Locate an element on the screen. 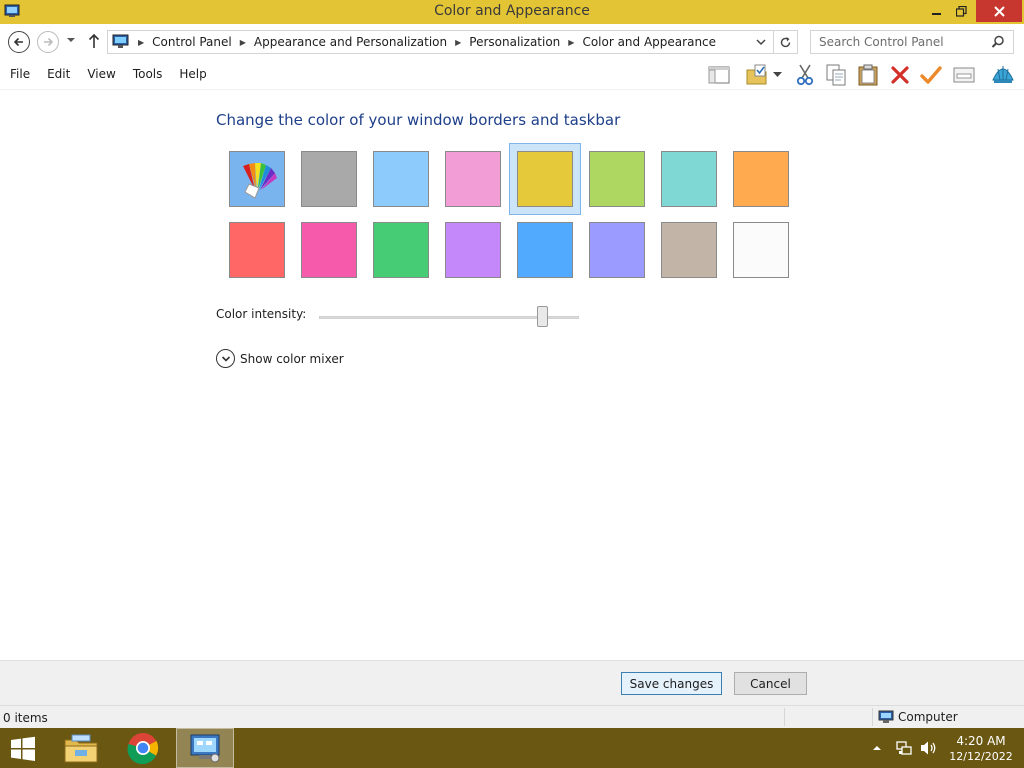 Image resolution: width=1024 pixels, height=768 pixels. taskbar-file-explorer is located at coordinates (81, 748).